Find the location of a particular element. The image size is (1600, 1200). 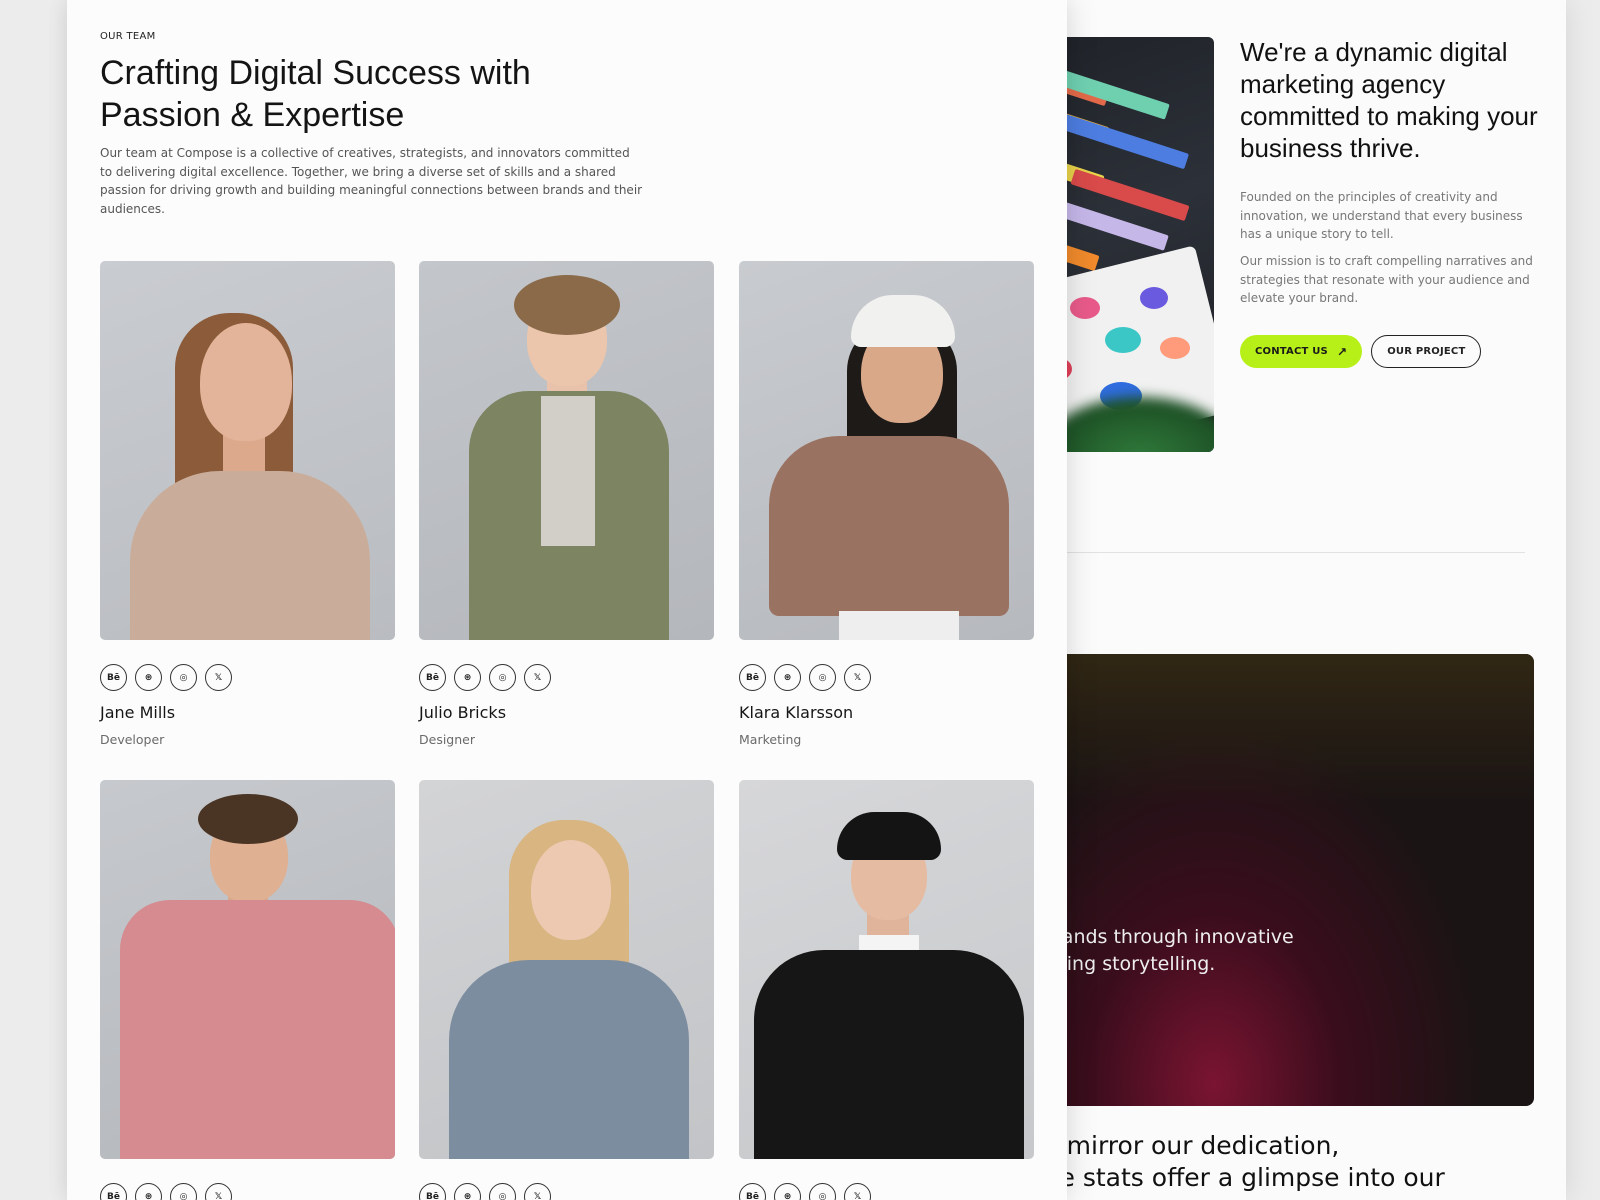

our-project-label: OUR PROJECT is located at coordinates (1426, 351).